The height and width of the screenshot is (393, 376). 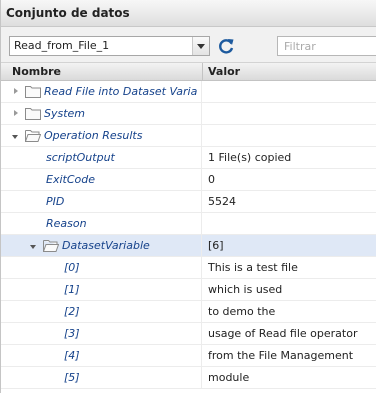 I want to click on row-name: Operation Results, so click(x=93, y=135).